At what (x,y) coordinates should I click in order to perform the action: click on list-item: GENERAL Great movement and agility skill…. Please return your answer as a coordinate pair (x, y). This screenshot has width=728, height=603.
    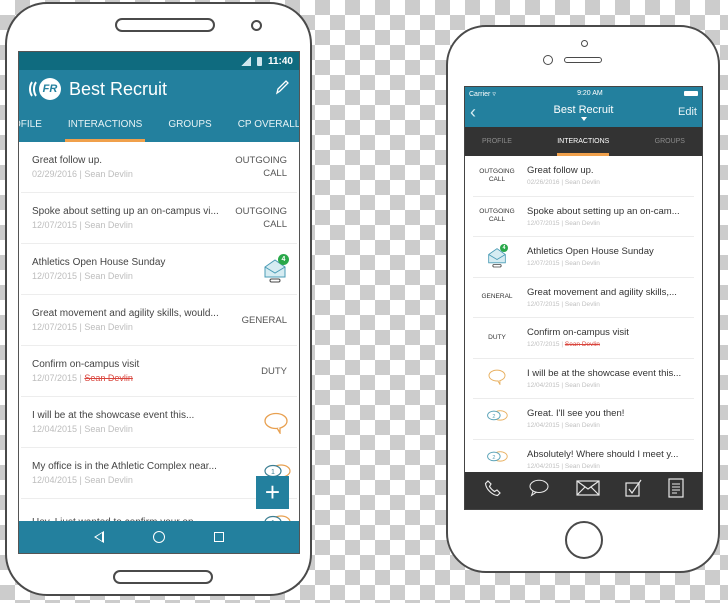
    Looking at the image, I should click on (583, 298).